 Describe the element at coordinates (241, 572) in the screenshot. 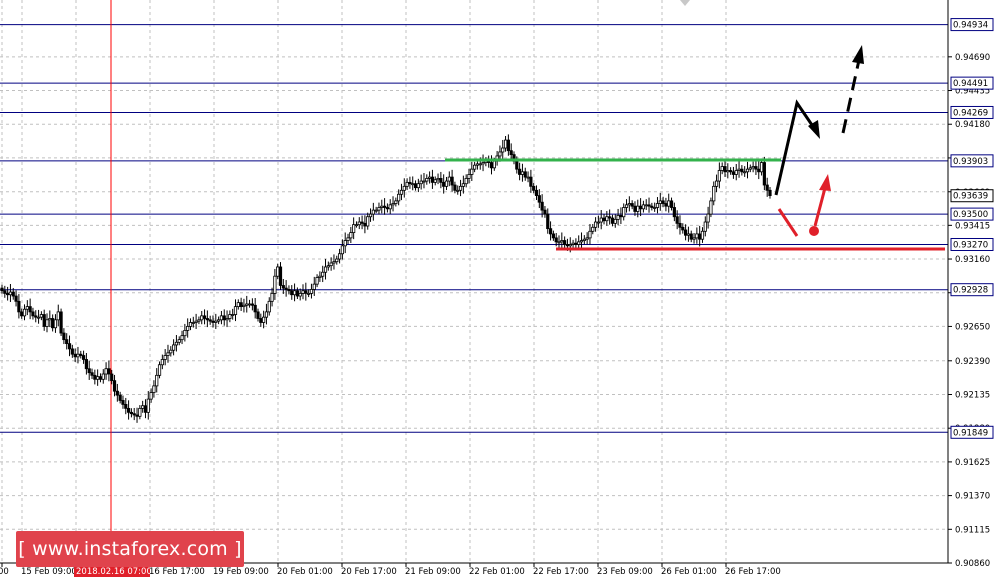

I see `time-tick-label: 19 Feb 09:00` at that location.